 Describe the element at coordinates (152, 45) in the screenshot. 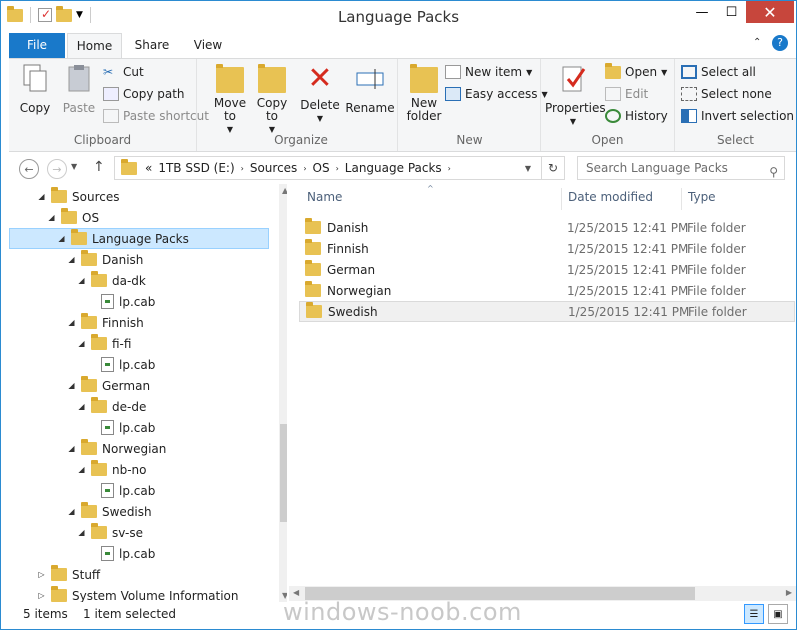

I see `tab-share: Share` at that location.